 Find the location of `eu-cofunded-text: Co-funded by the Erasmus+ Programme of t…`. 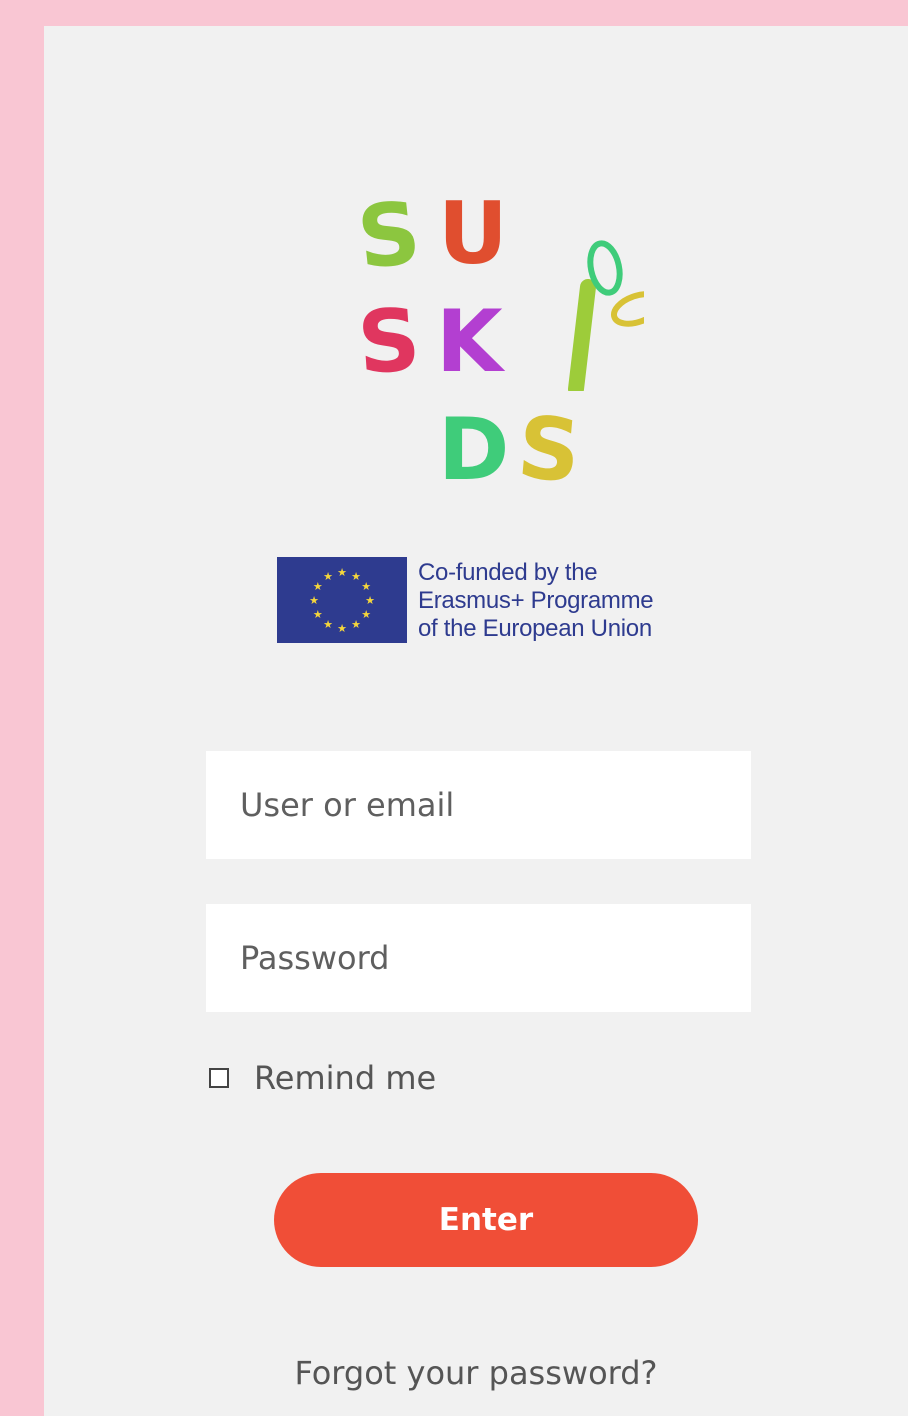

eu-cofunded-text: Co-funded by the Erasmus+ Programme of t… is located at coordinates (536, 601).